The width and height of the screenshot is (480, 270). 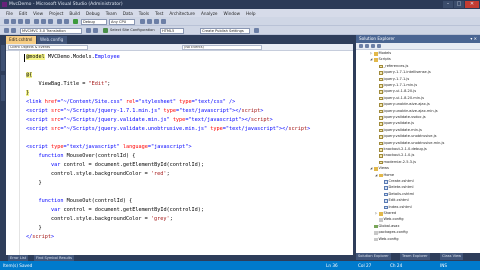 I want to click on tree-item: knockout-2.1.0.js, so click(x=394, y=156).